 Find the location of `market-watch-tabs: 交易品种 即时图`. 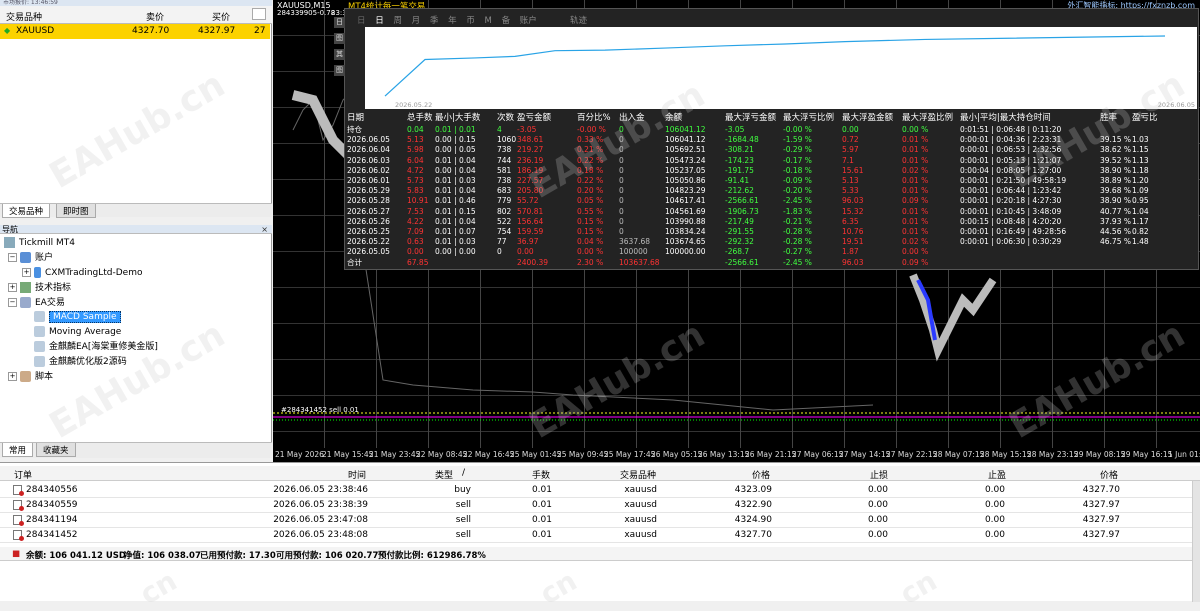

market-watch-tabs: 交易品种 即时图 is located at coordinates (136, 210).